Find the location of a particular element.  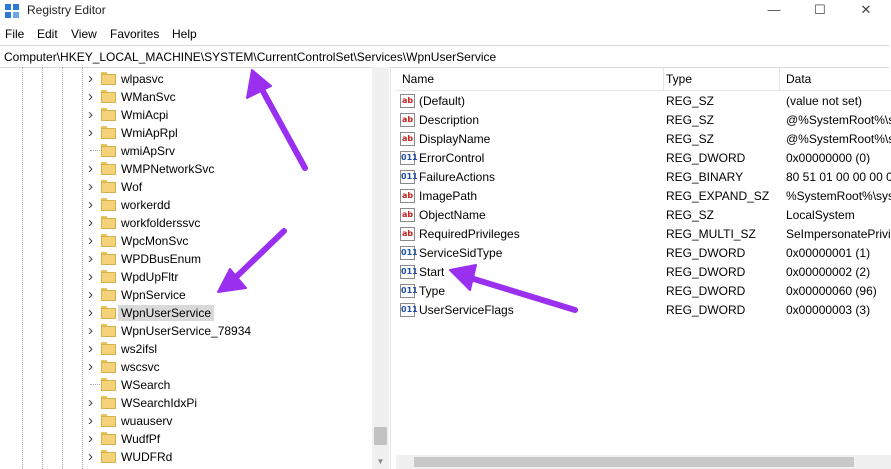

value-row: ab ImagePath REG_EXPAND_SZ %SystemRoot%\sys is located at coordinates (643, 196).